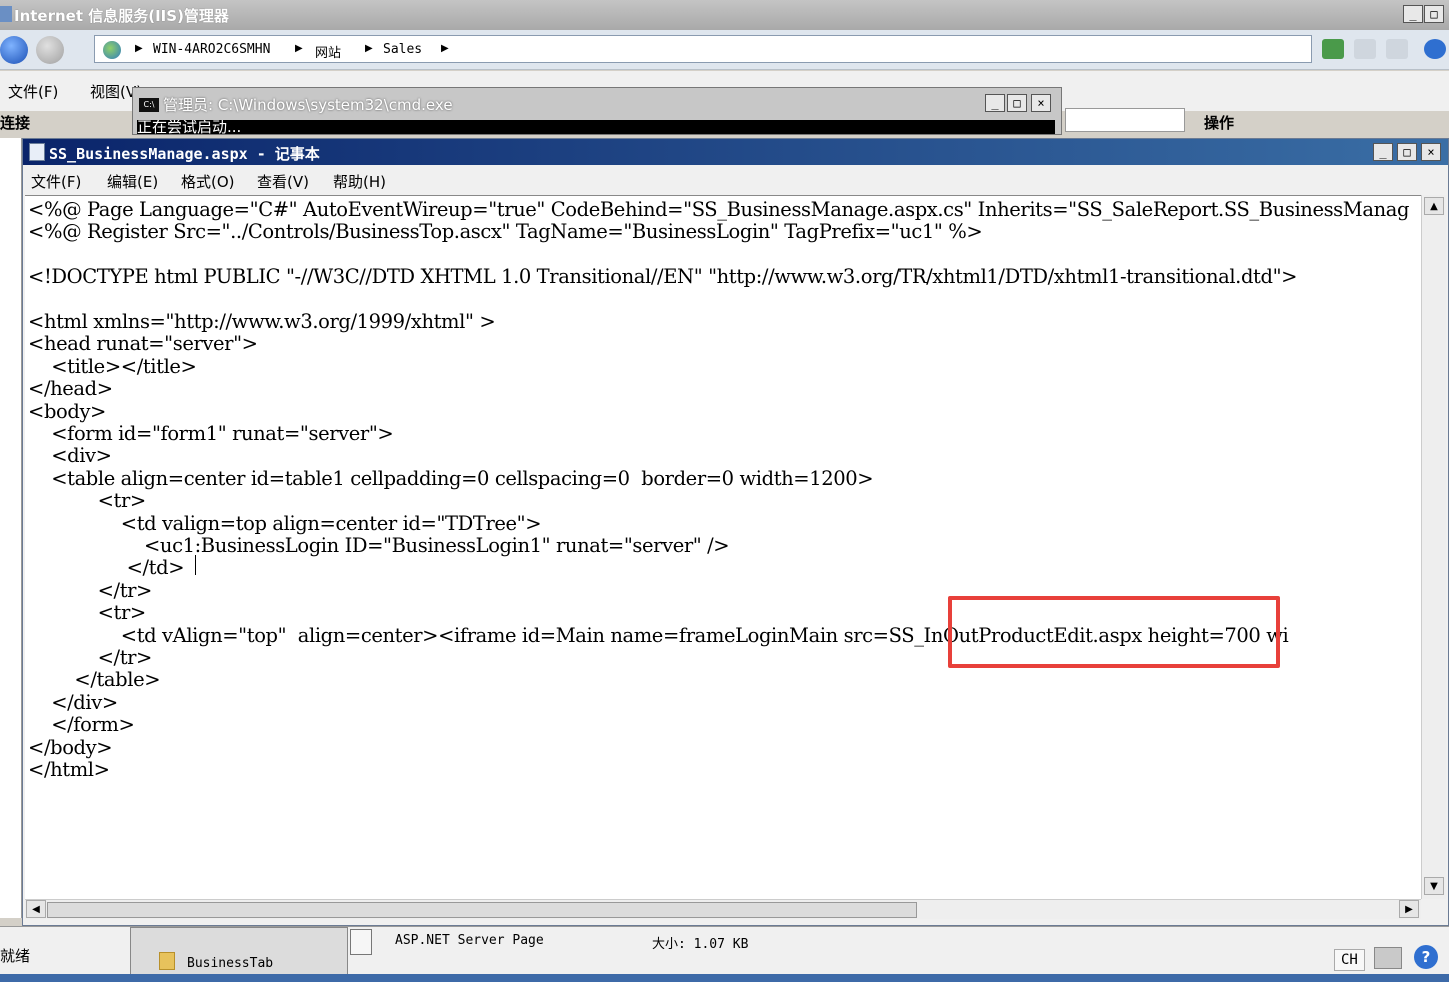 This screenshot has height=982, width=1449. I want to click on cmd-close-icon: ×, so click(1041, 103).